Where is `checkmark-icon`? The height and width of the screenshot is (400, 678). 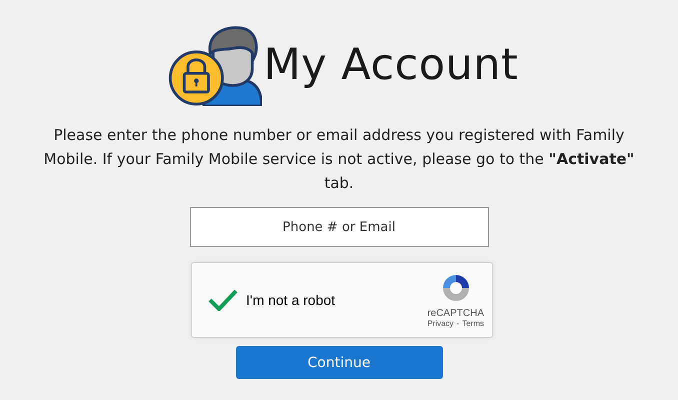 checkmark-icon is located at coordinates (223, 300).